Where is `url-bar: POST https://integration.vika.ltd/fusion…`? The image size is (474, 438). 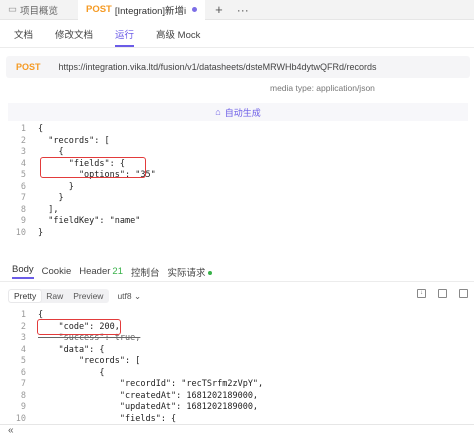
url-bar: POST https://integration.vika.ltd/fusion… is located at coordinates (238, 67).